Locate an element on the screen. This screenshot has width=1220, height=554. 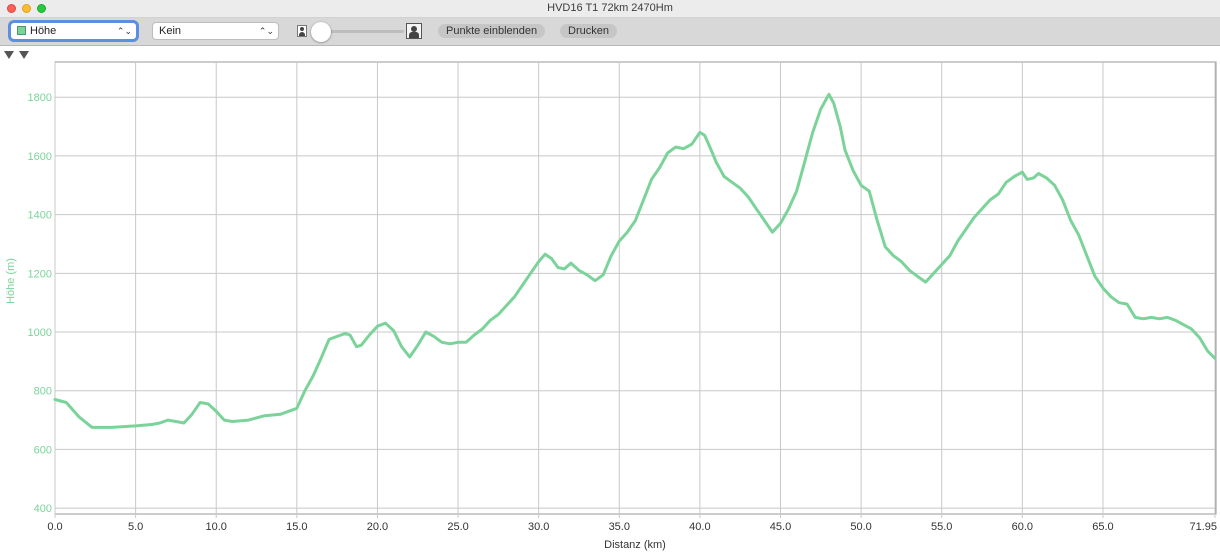
x-tick-label: 20.0 is located at coordinates (377, 527).